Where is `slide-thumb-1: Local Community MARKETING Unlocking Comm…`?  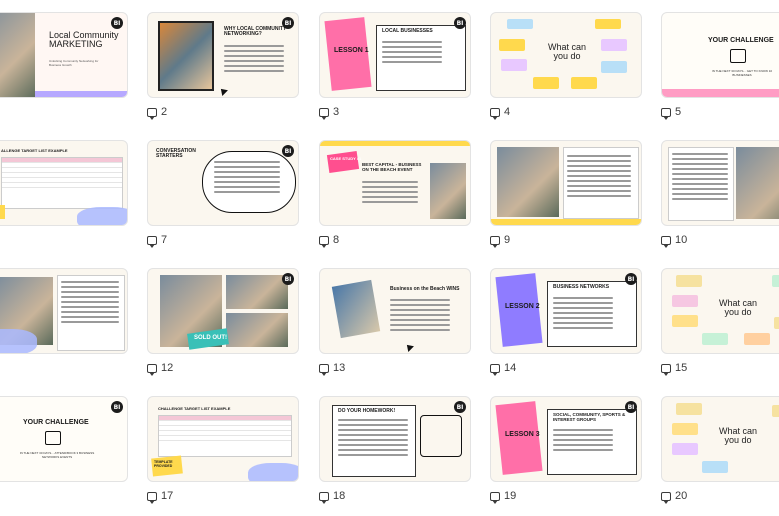 slide-thumb-1: Local Community MARKETING Unlocking Comm… is located at coordinates (68, 72).